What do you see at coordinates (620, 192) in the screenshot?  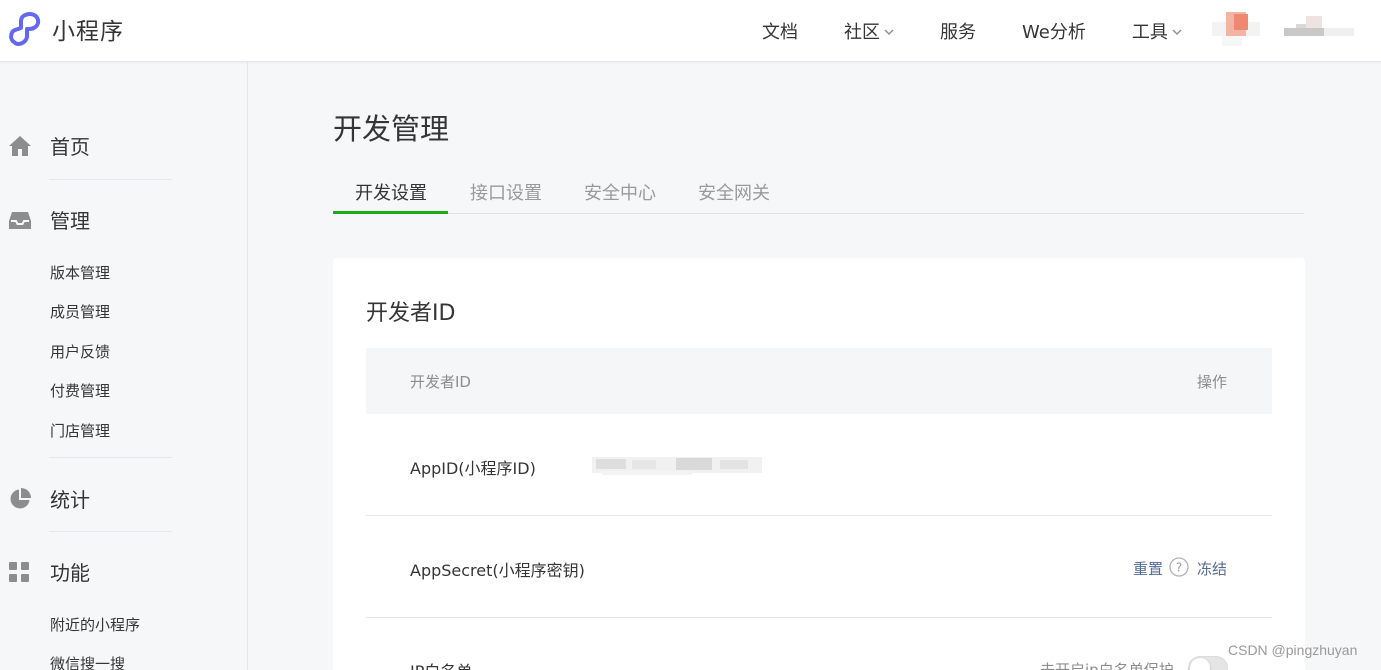 I see `tab-security-center: 安全中心` at bounding box center [620, 192].